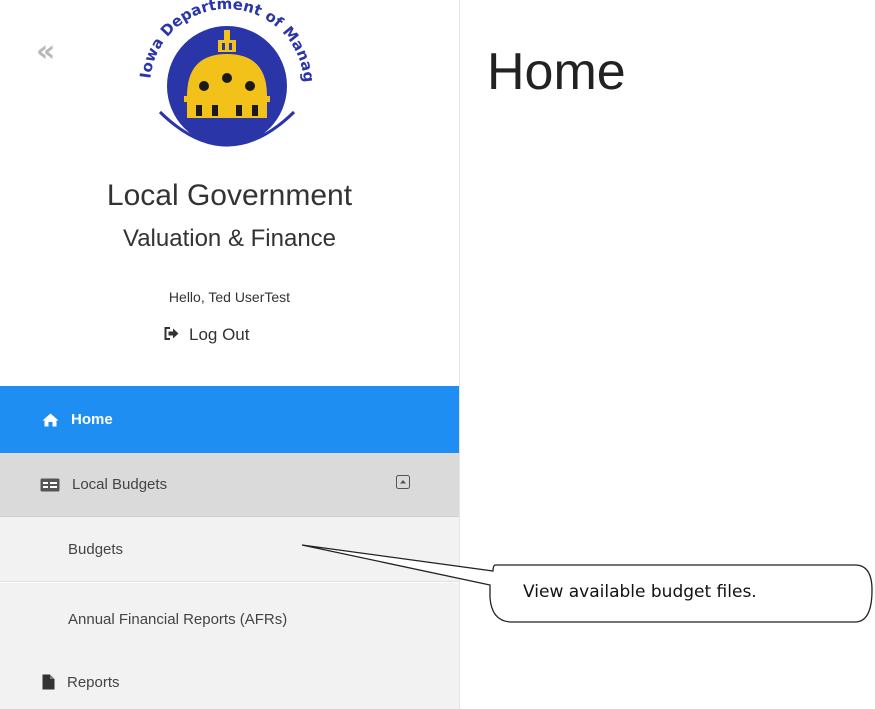 The image size is (875, 709). I want to click on nav-reports-label: Reports, so click(93, 682).